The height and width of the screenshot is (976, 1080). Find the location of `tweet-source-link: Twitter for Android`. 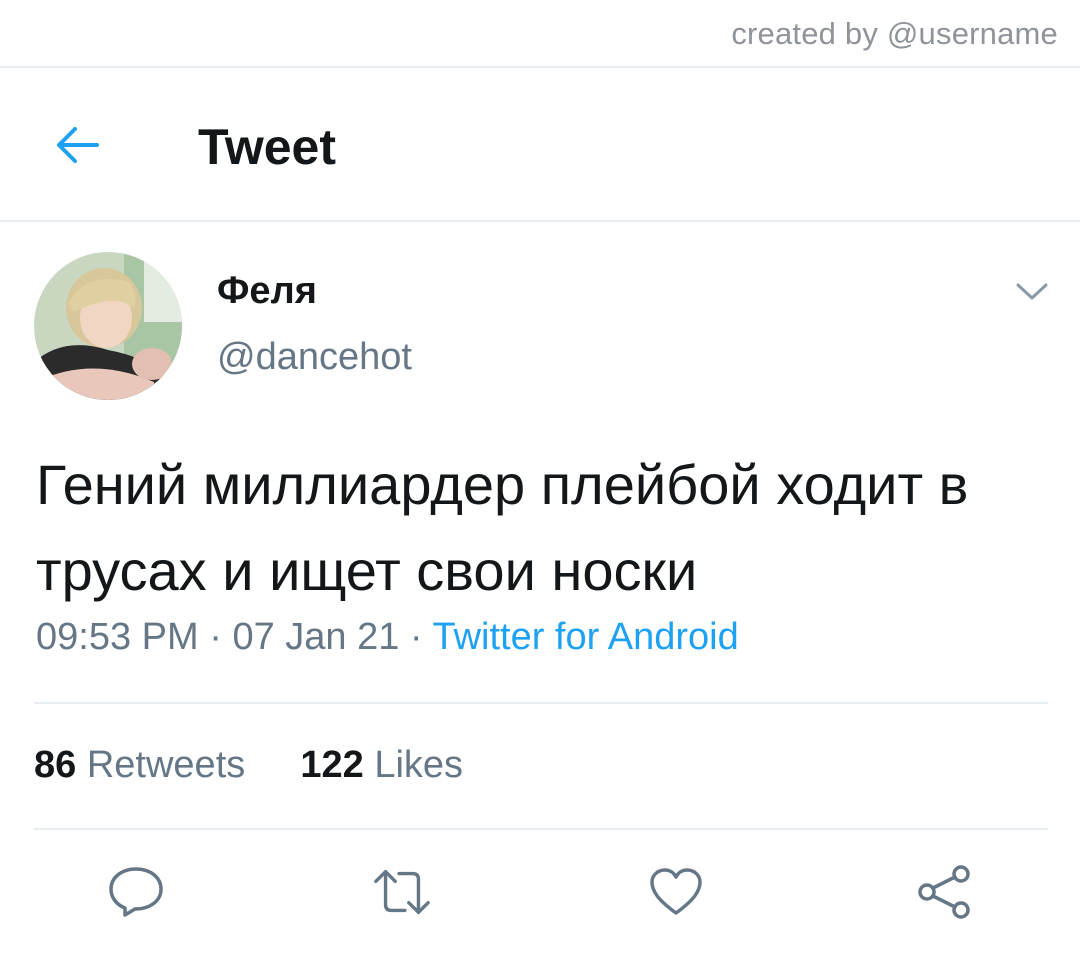

tweet-source-link: Twitter for Android is located at coordinates (585, 637).